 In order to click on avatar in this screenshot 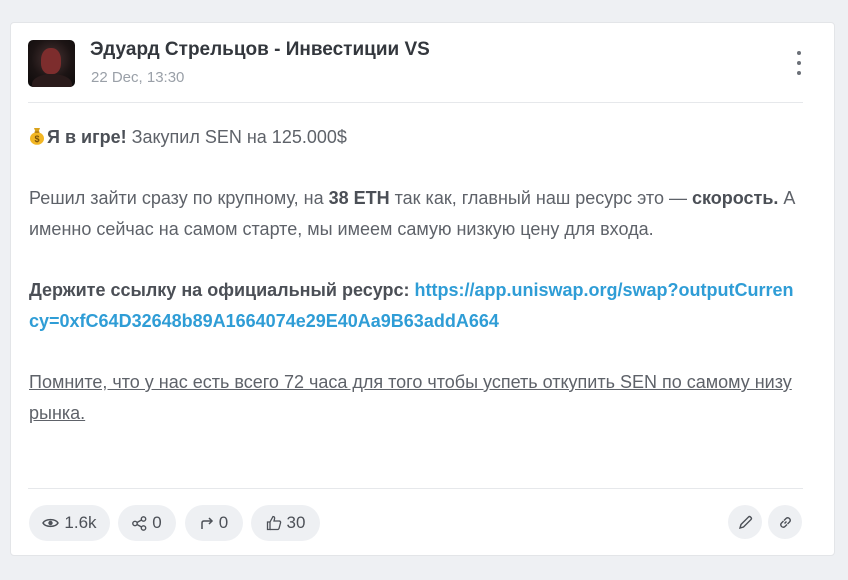, I will do `click(51, 63)`.